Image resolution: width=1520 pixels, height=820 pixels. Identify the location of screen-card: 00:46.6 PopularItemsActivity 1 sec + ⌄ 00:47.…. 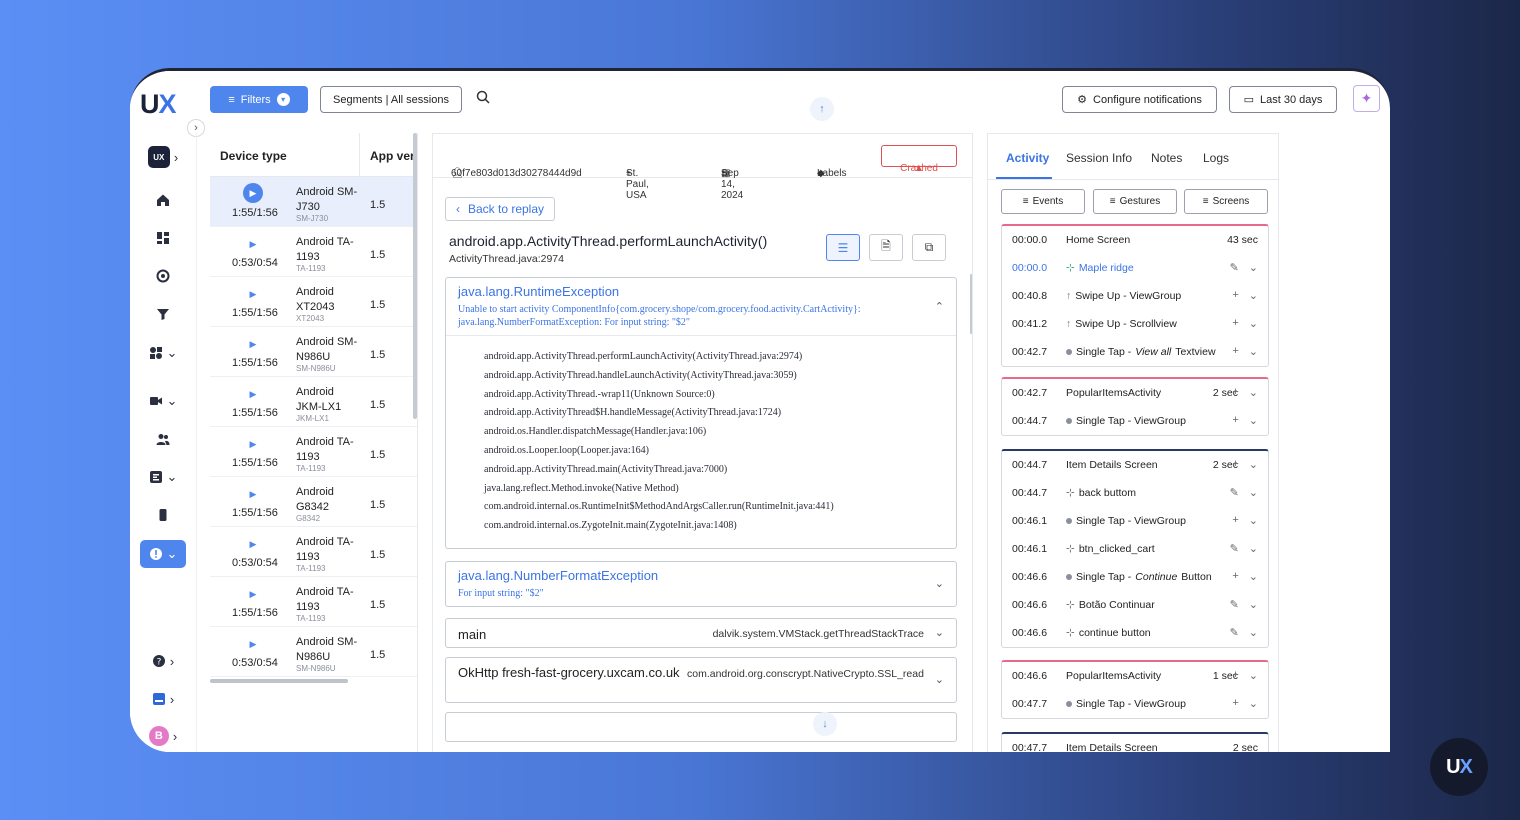
(1135, 689).